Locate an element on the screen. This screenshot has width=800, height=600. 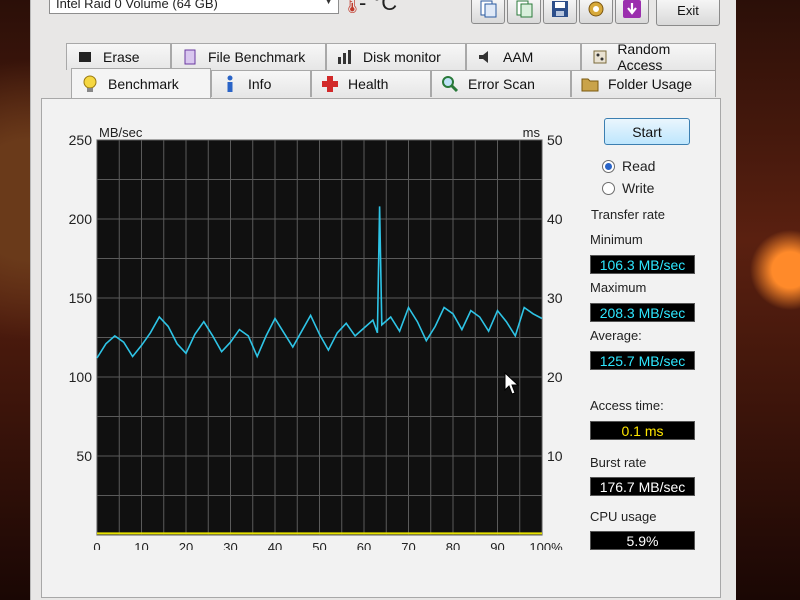
write-label: Write is located at coordinates (638, 188).